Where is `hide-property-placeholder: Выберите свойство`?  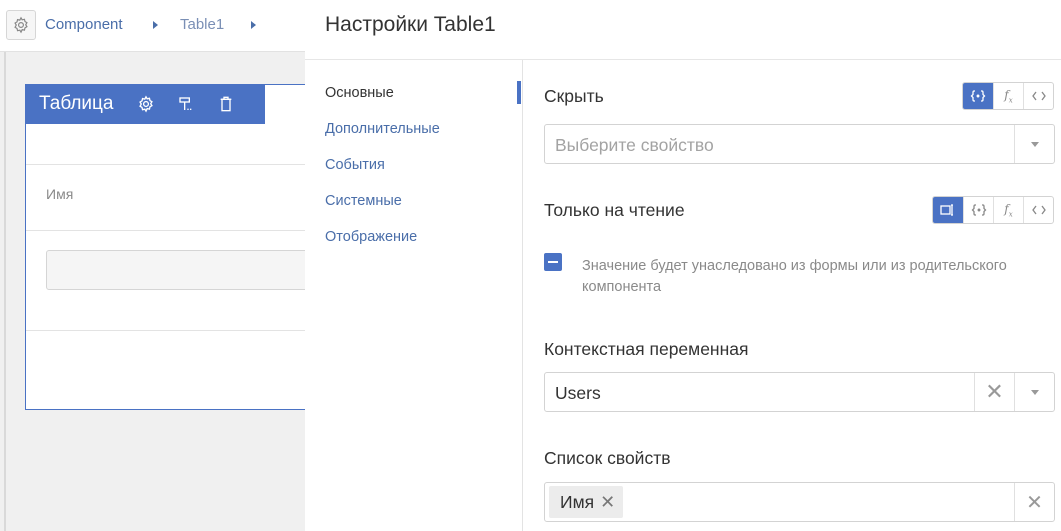 hide-property-placeholder: Выберите свойство is located at coordinates (634, 145).